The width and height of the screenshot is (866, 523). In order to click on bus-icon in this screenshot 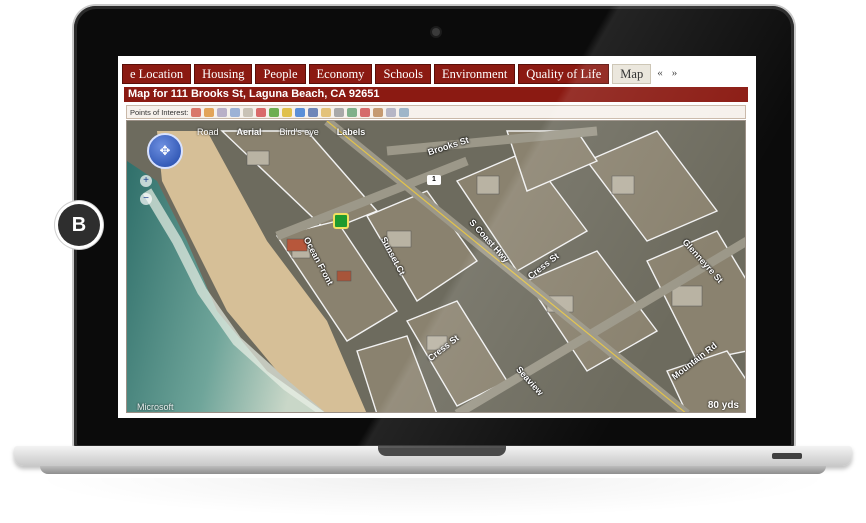, I will do `click(313, 112)`.